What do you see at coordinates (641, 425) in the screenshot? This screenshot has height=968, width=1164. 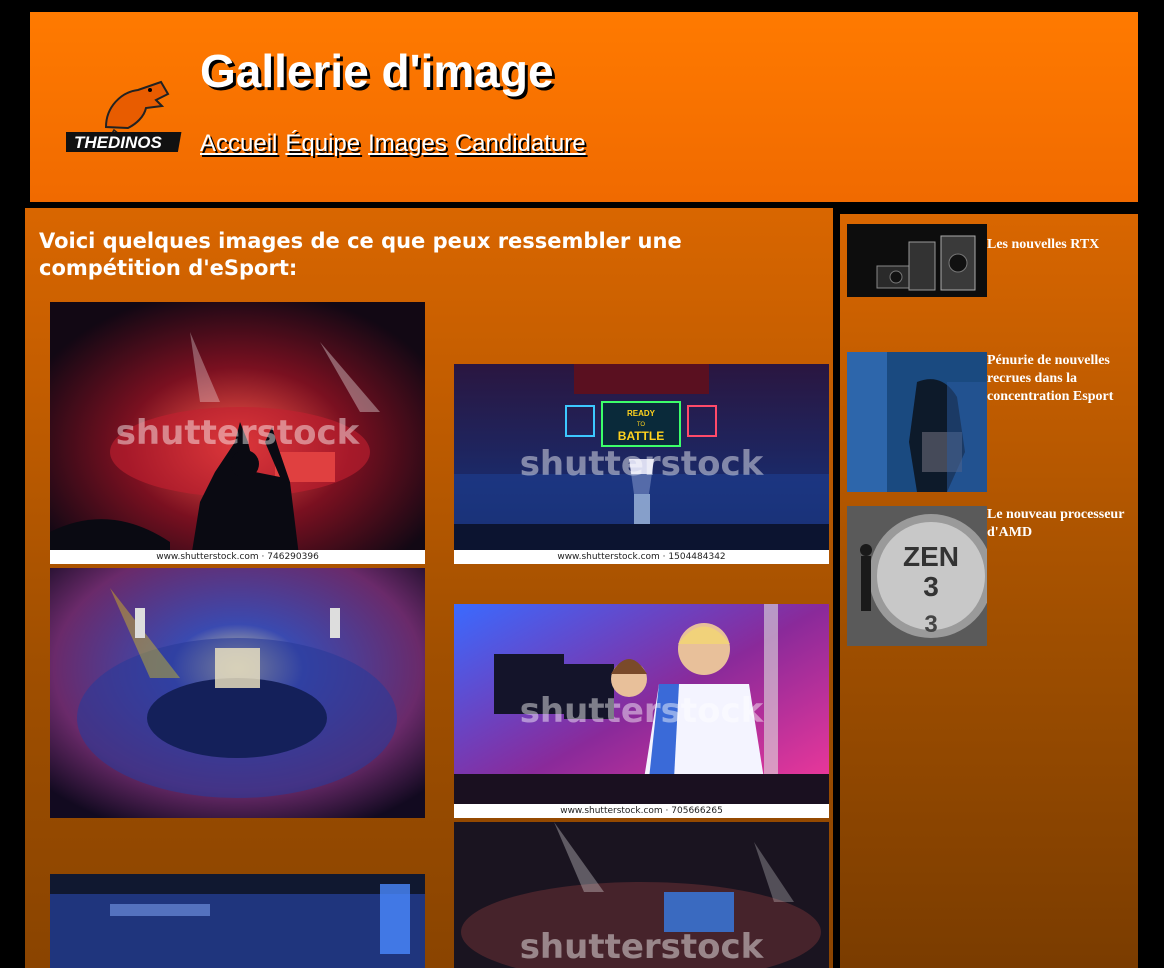 I see `svg-text: TO` at bounding box center [641, 425].